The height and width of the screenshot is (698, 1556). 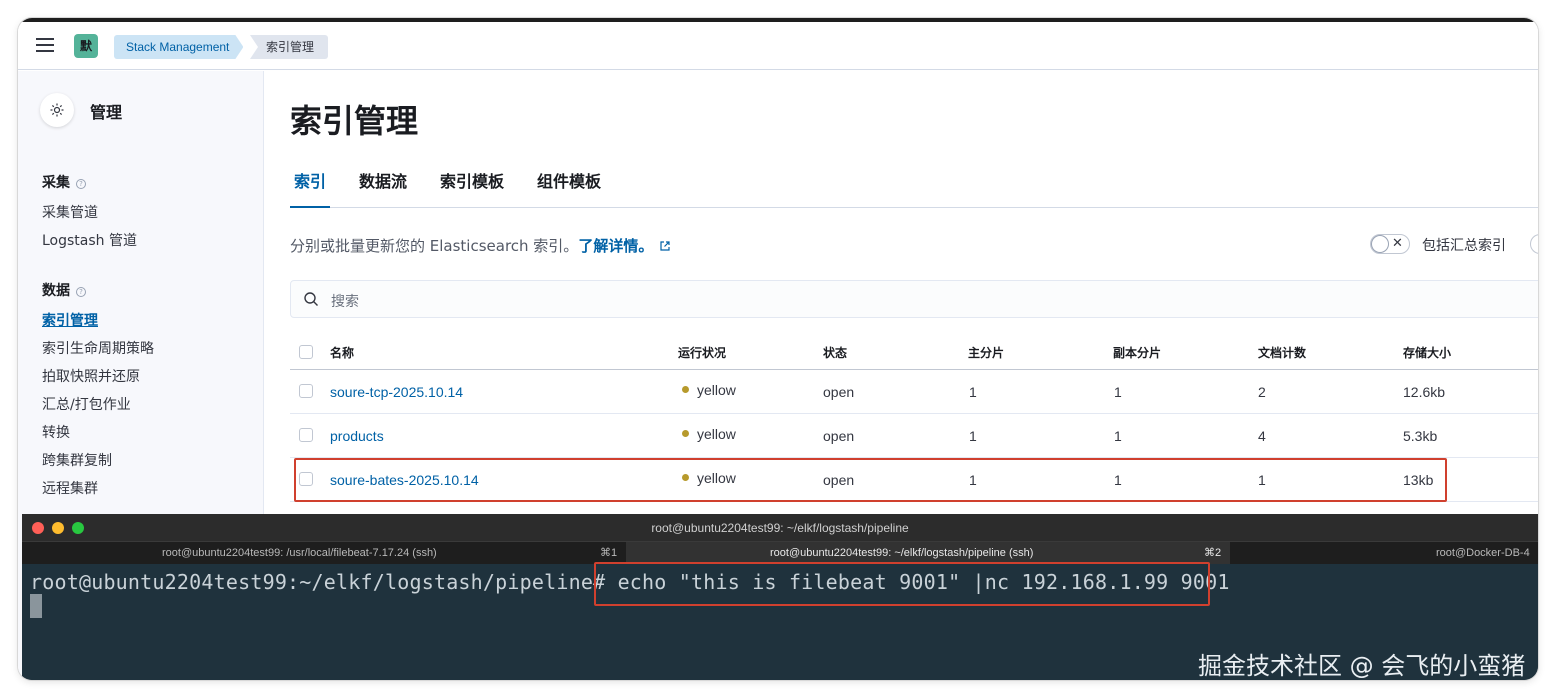 I want to click on second-toggle, so click(x=1534, y=244).